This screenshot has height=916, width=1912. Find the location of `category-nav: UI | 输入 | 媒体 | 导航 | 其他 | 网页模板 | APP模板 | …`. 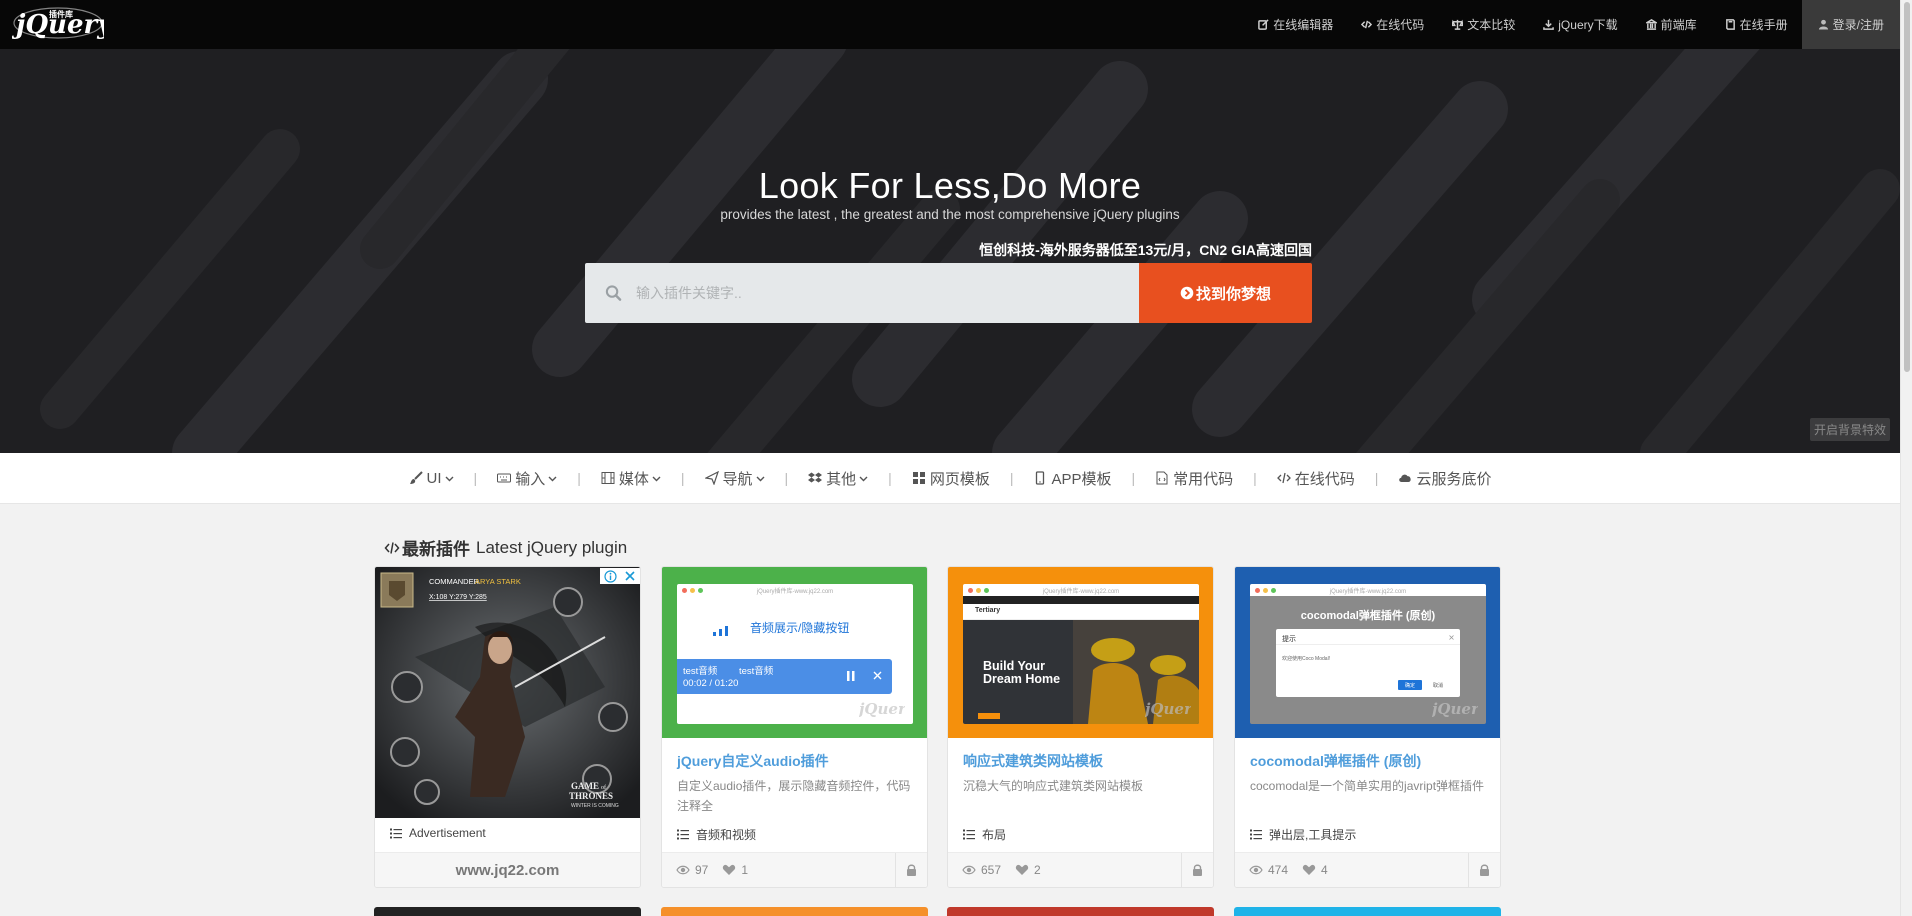

category-nav: UI | 输入 | 媒体 | 导航 | 其他 | 网页模板 | APP模板 | … is located at coordinates (950, 478).